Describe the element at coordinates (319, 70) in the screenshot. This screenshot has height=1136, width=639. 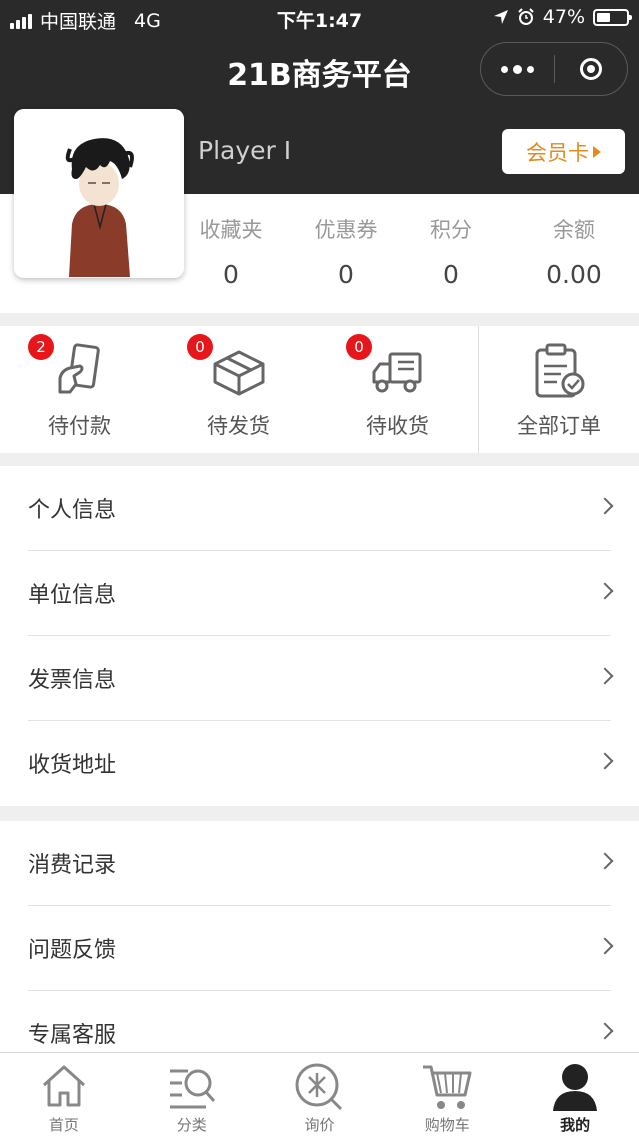
I see `nav-bar: 21B商务平台` at that location.